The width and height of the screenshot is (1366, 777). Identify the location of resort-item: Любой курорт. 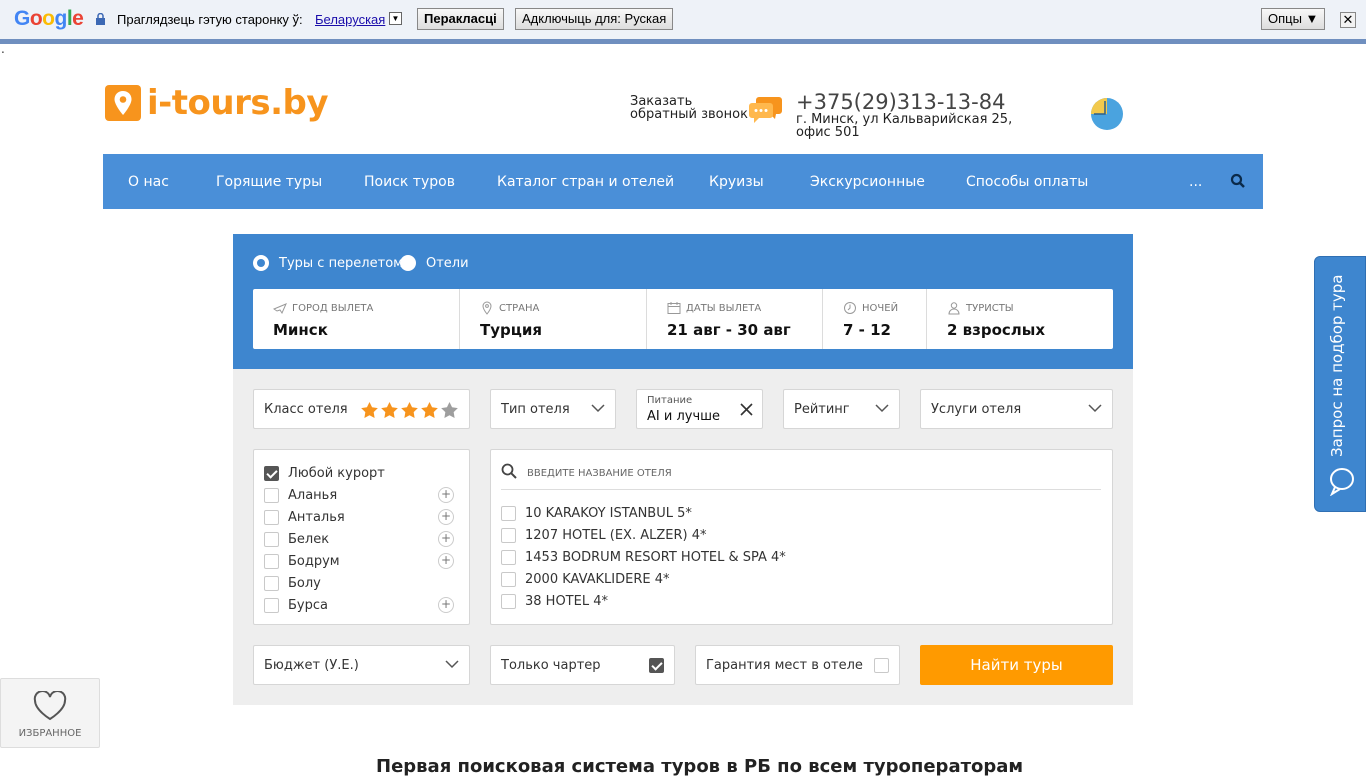
(359, 473).